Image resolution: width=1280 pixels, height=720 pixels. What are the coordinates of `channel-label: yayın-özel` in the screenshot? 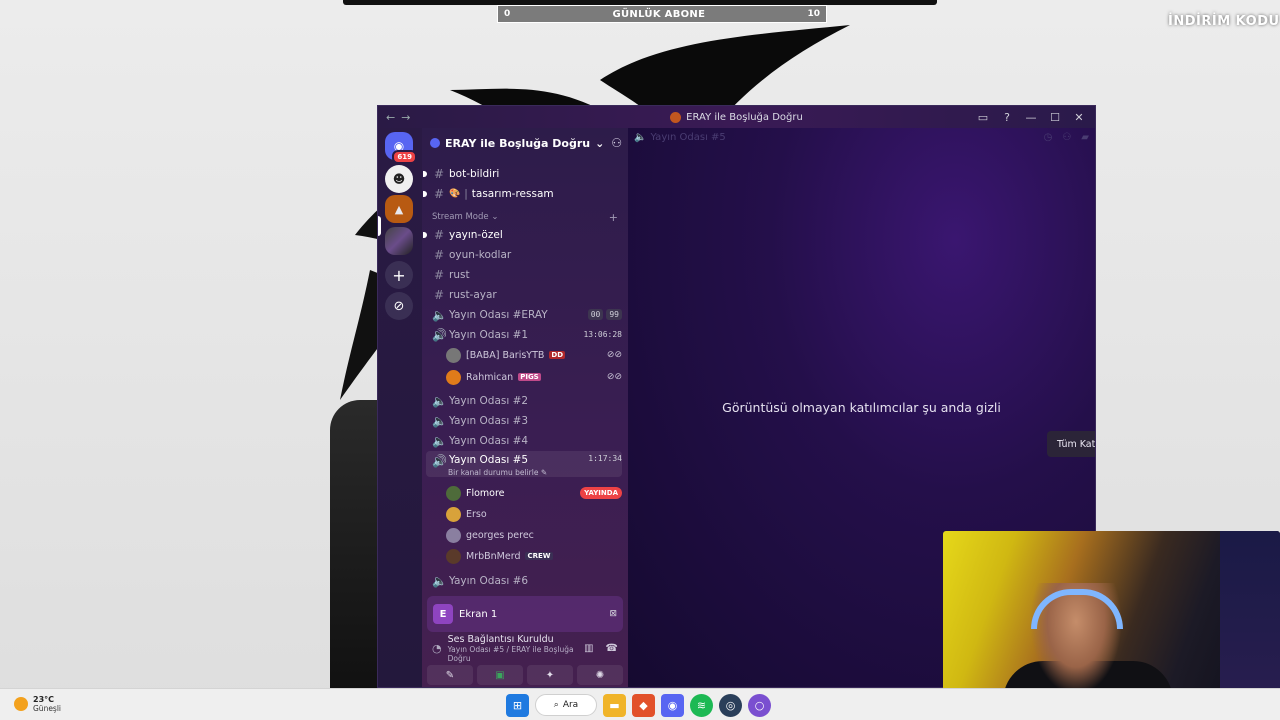 It's located at (476, 234).